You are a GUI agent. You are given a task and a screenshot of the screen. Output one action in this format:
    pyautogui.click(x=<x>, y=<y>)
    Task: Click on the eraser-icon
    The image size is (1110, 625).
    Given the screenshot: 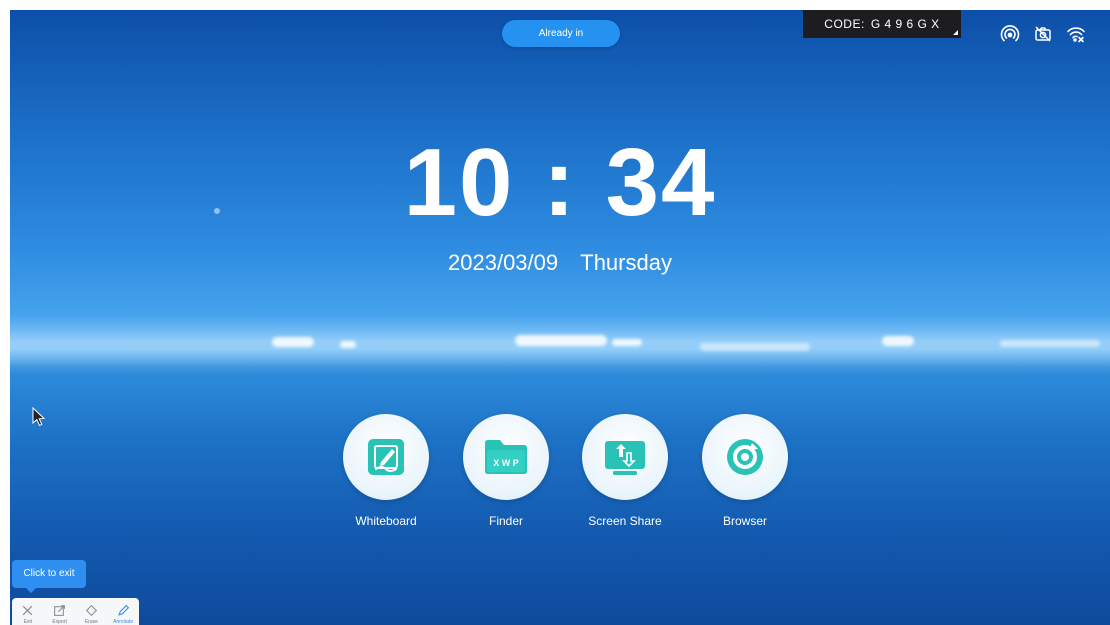 What is the action you would take?
    pyautogui.click(x=91, y=610)
    